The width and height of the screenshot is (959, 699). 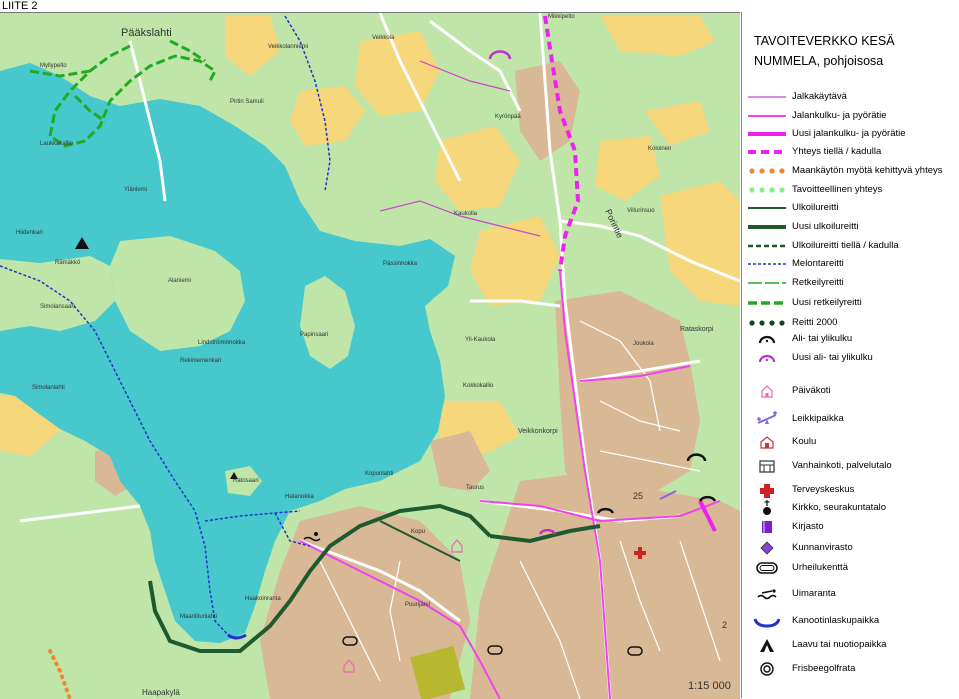 What do you see at coordinates (767, 419) in the screenshot?
I see `seesaw-icon` at bounding box center [767, 419].